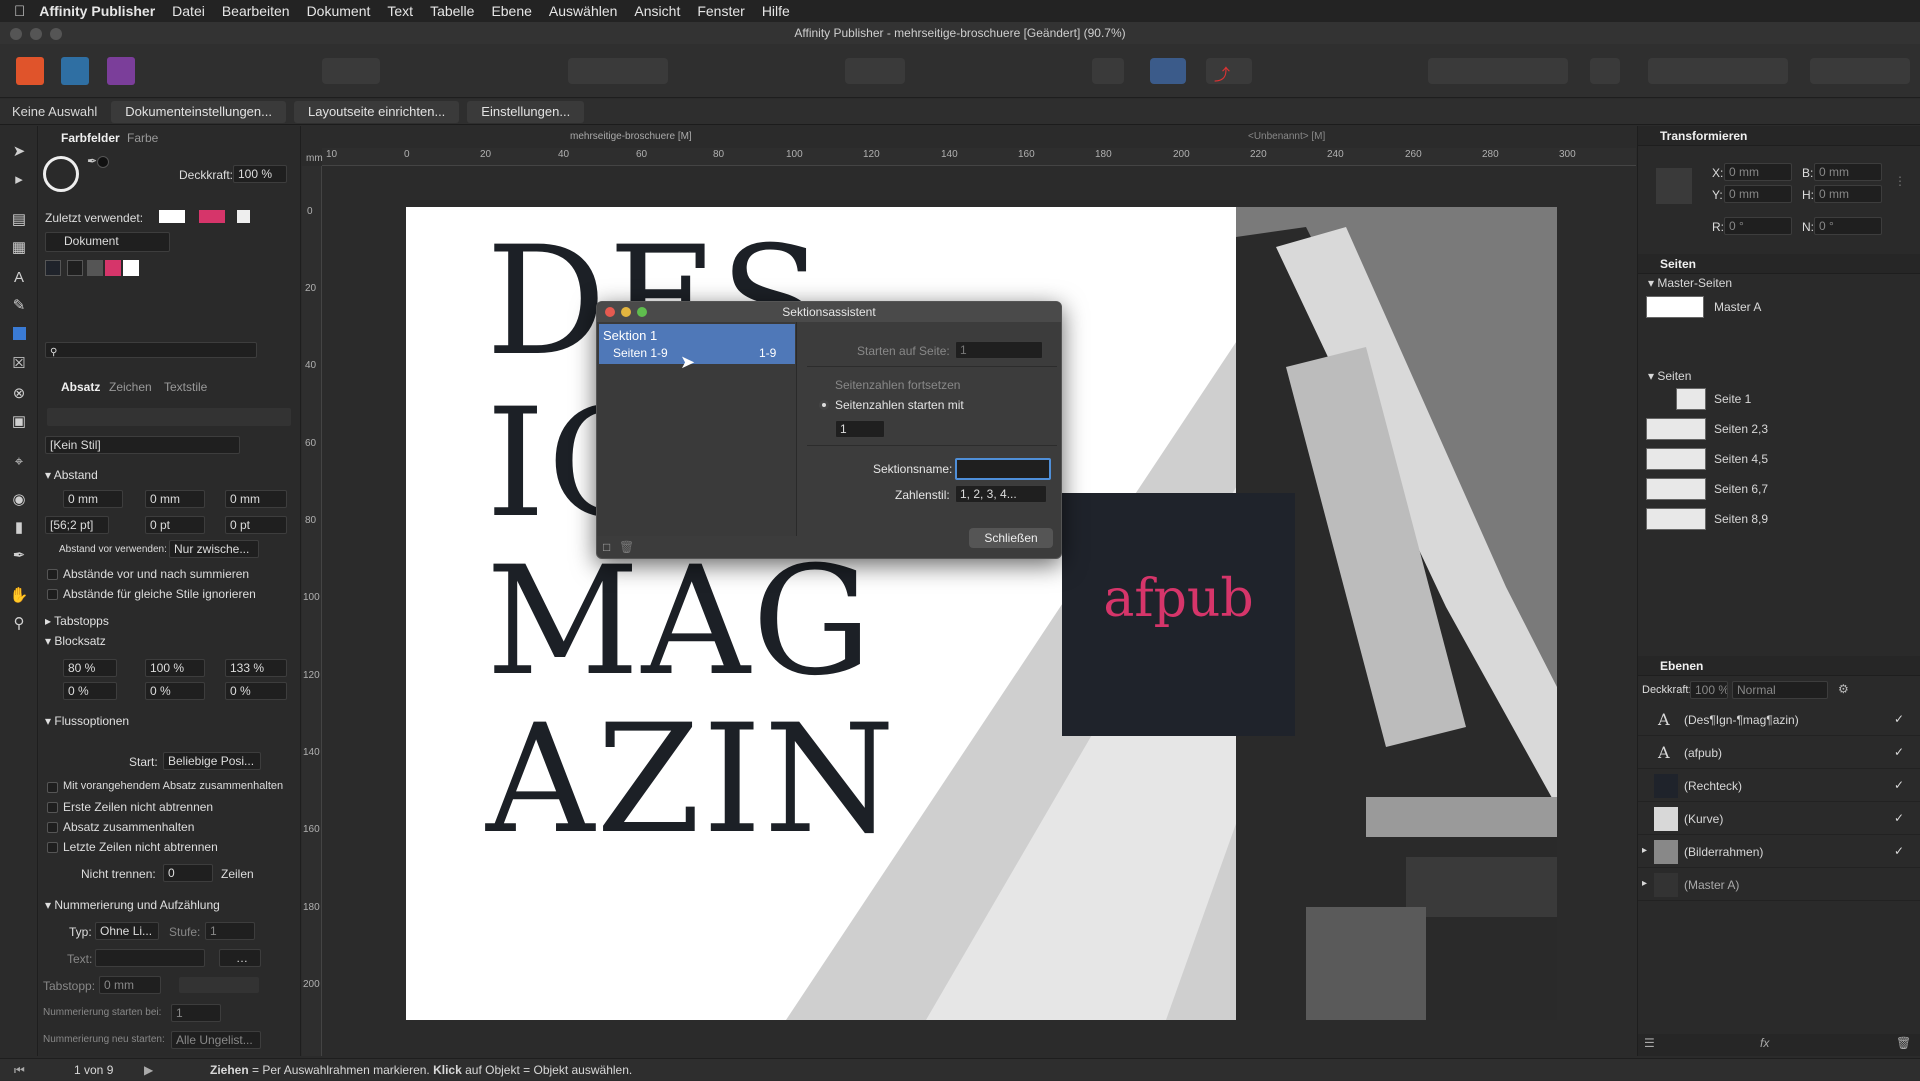  Describe the element at coordinates (121, 71) in the screenshot. I see `photo-persona-icon` at that location.